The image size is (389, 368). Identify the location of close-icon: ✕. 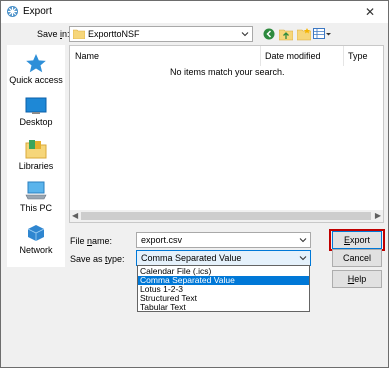
(370, 12).